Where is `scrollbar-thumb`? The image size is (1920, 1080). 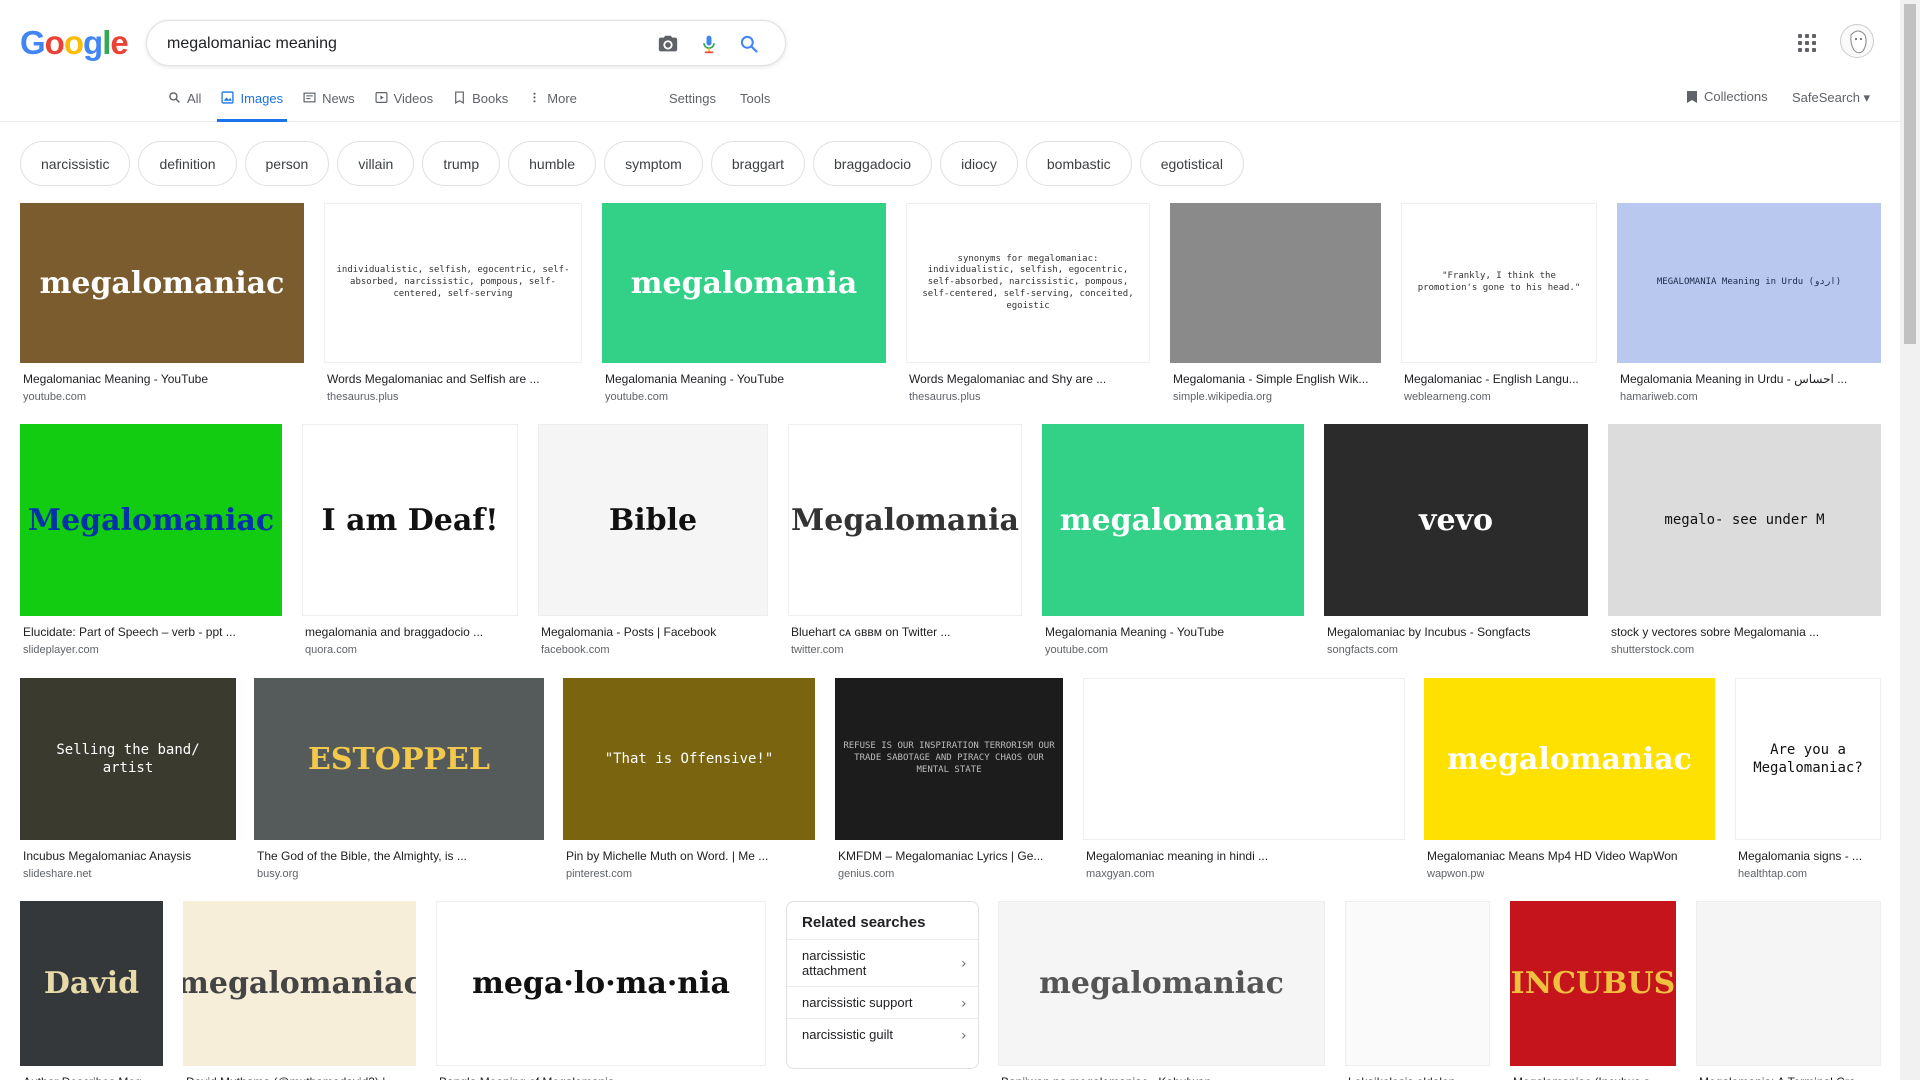
scrollbar-thumb is located at coordinates (1910, 174).